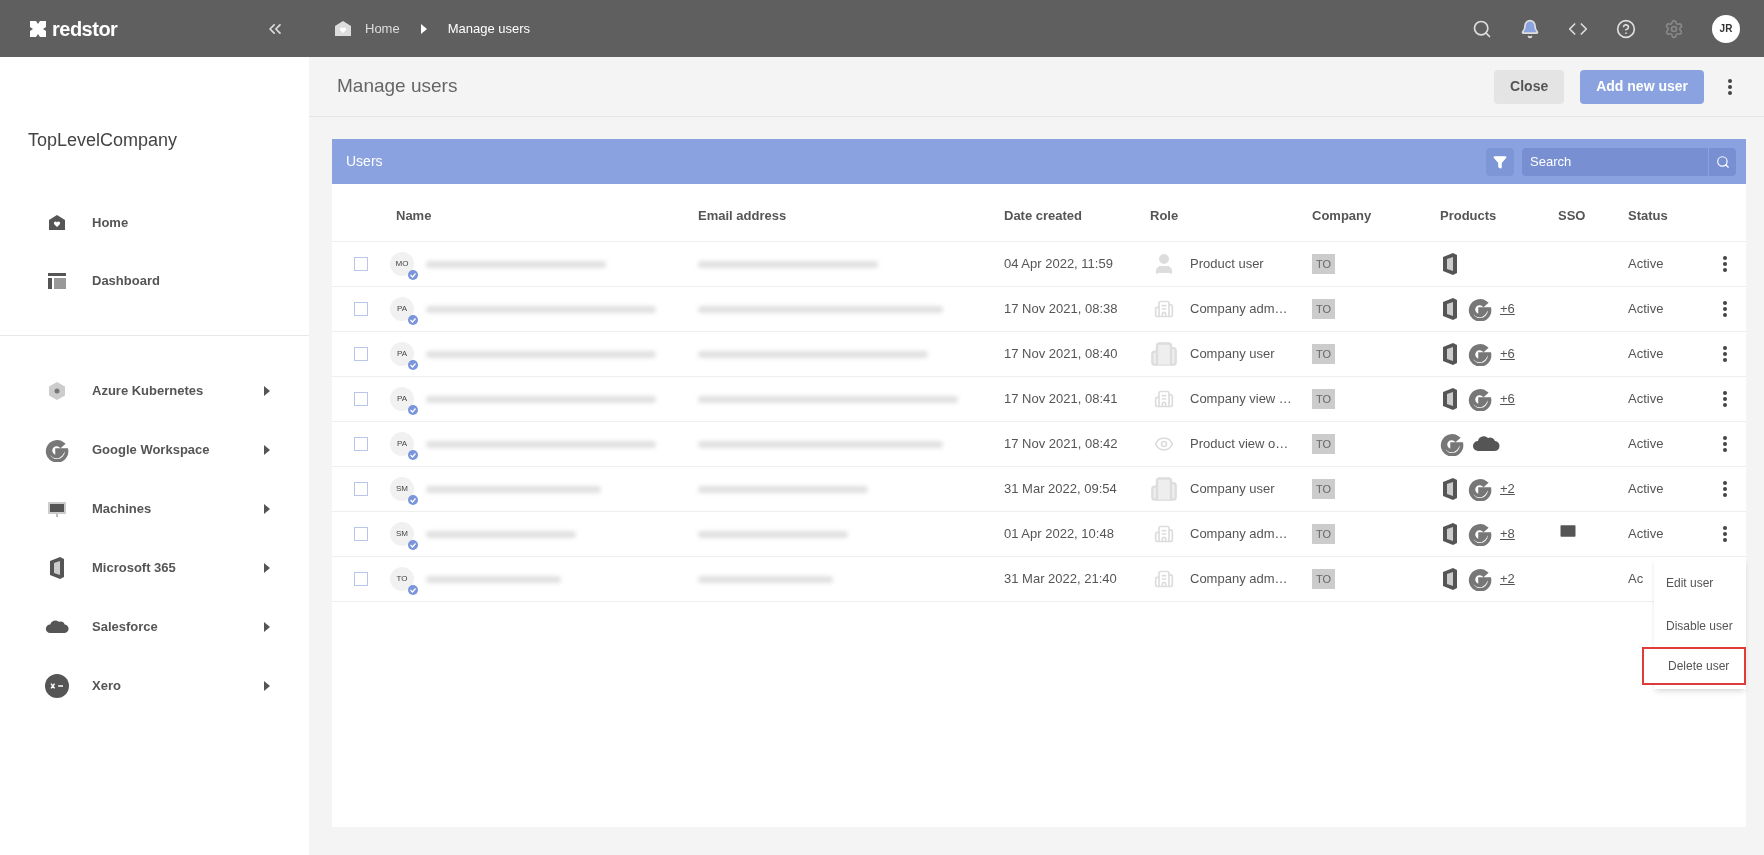  Describe the element at coordinates (1044, 215) in the screenshot. I see `column-header: Date created` at that location.